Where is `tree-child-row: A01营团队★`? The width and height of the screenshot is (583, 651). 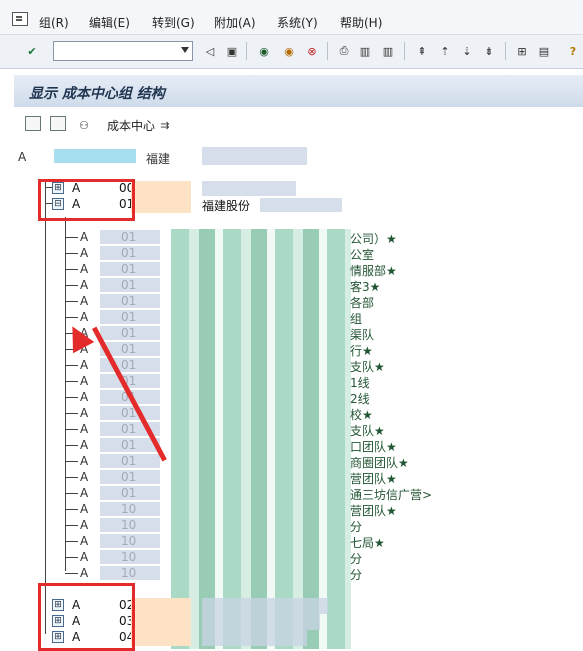
tree-child-row: A01营团队★ is located at coordinates (298, 478).